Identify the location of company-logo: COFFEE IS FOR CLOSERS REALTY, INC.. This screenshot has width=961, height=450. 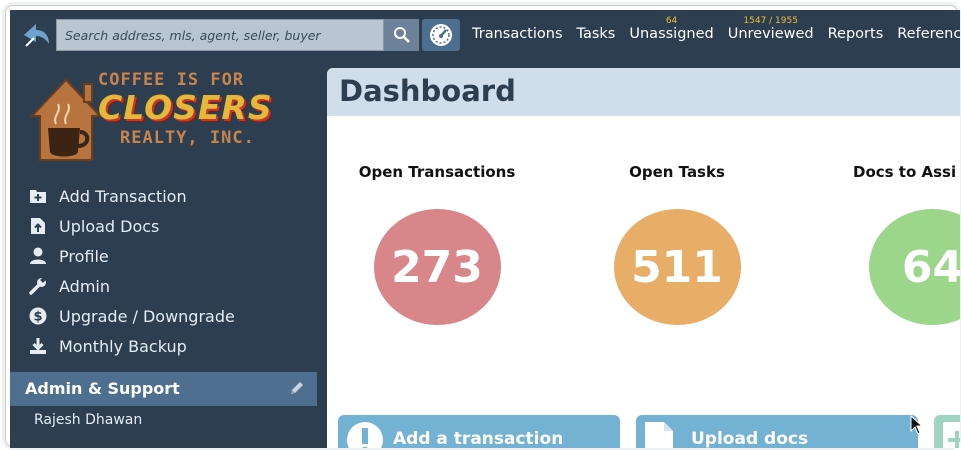
(150, 116).